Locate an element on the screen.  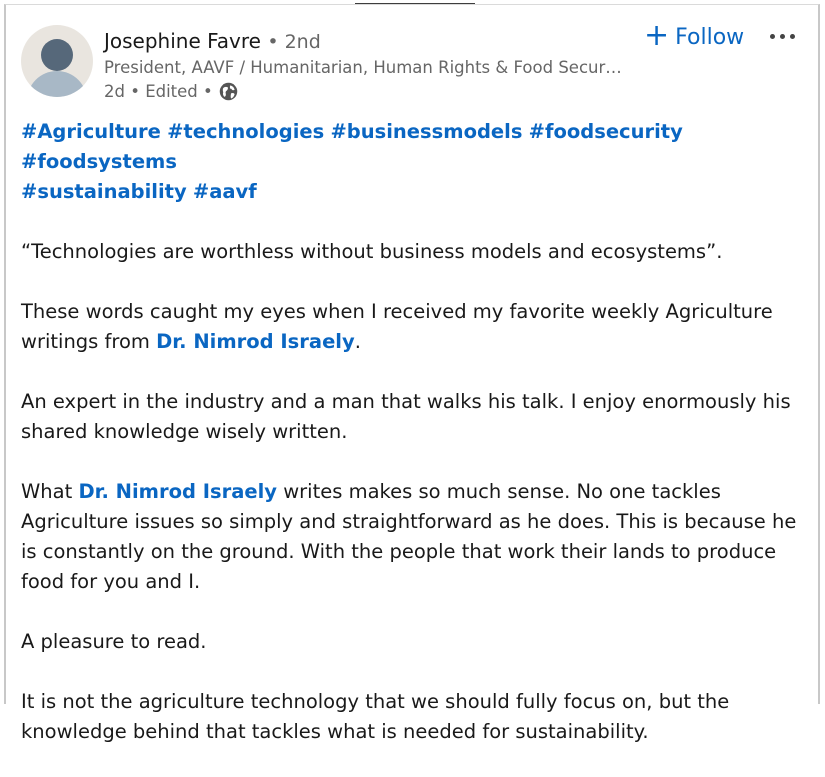
globe-icon is located at coordinates (228, 91).